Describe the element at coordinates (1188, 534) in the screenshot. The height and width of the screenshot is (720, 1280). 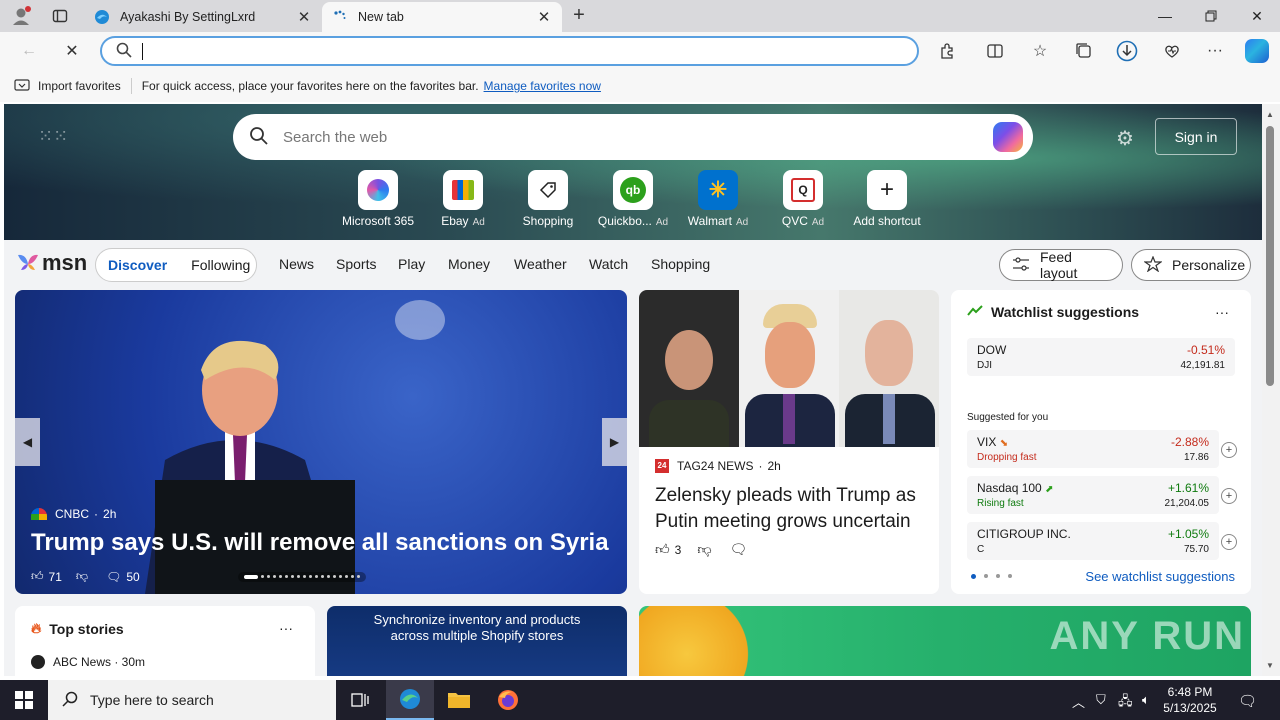
I see `stock-change: +1.05%` at that location.